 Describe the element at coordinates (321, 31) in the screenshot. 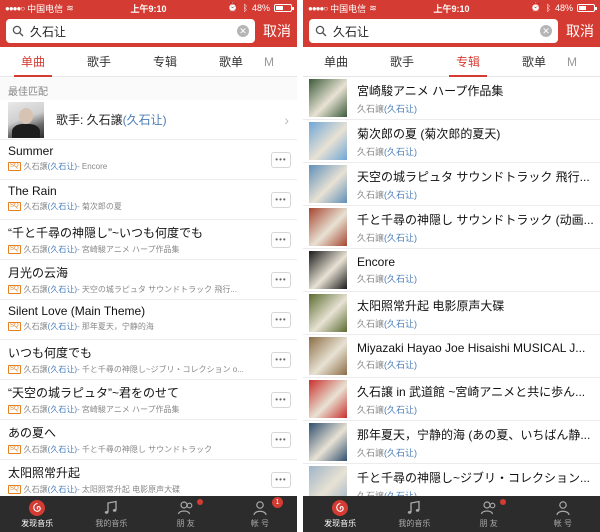

I see `search-icon` at that location.